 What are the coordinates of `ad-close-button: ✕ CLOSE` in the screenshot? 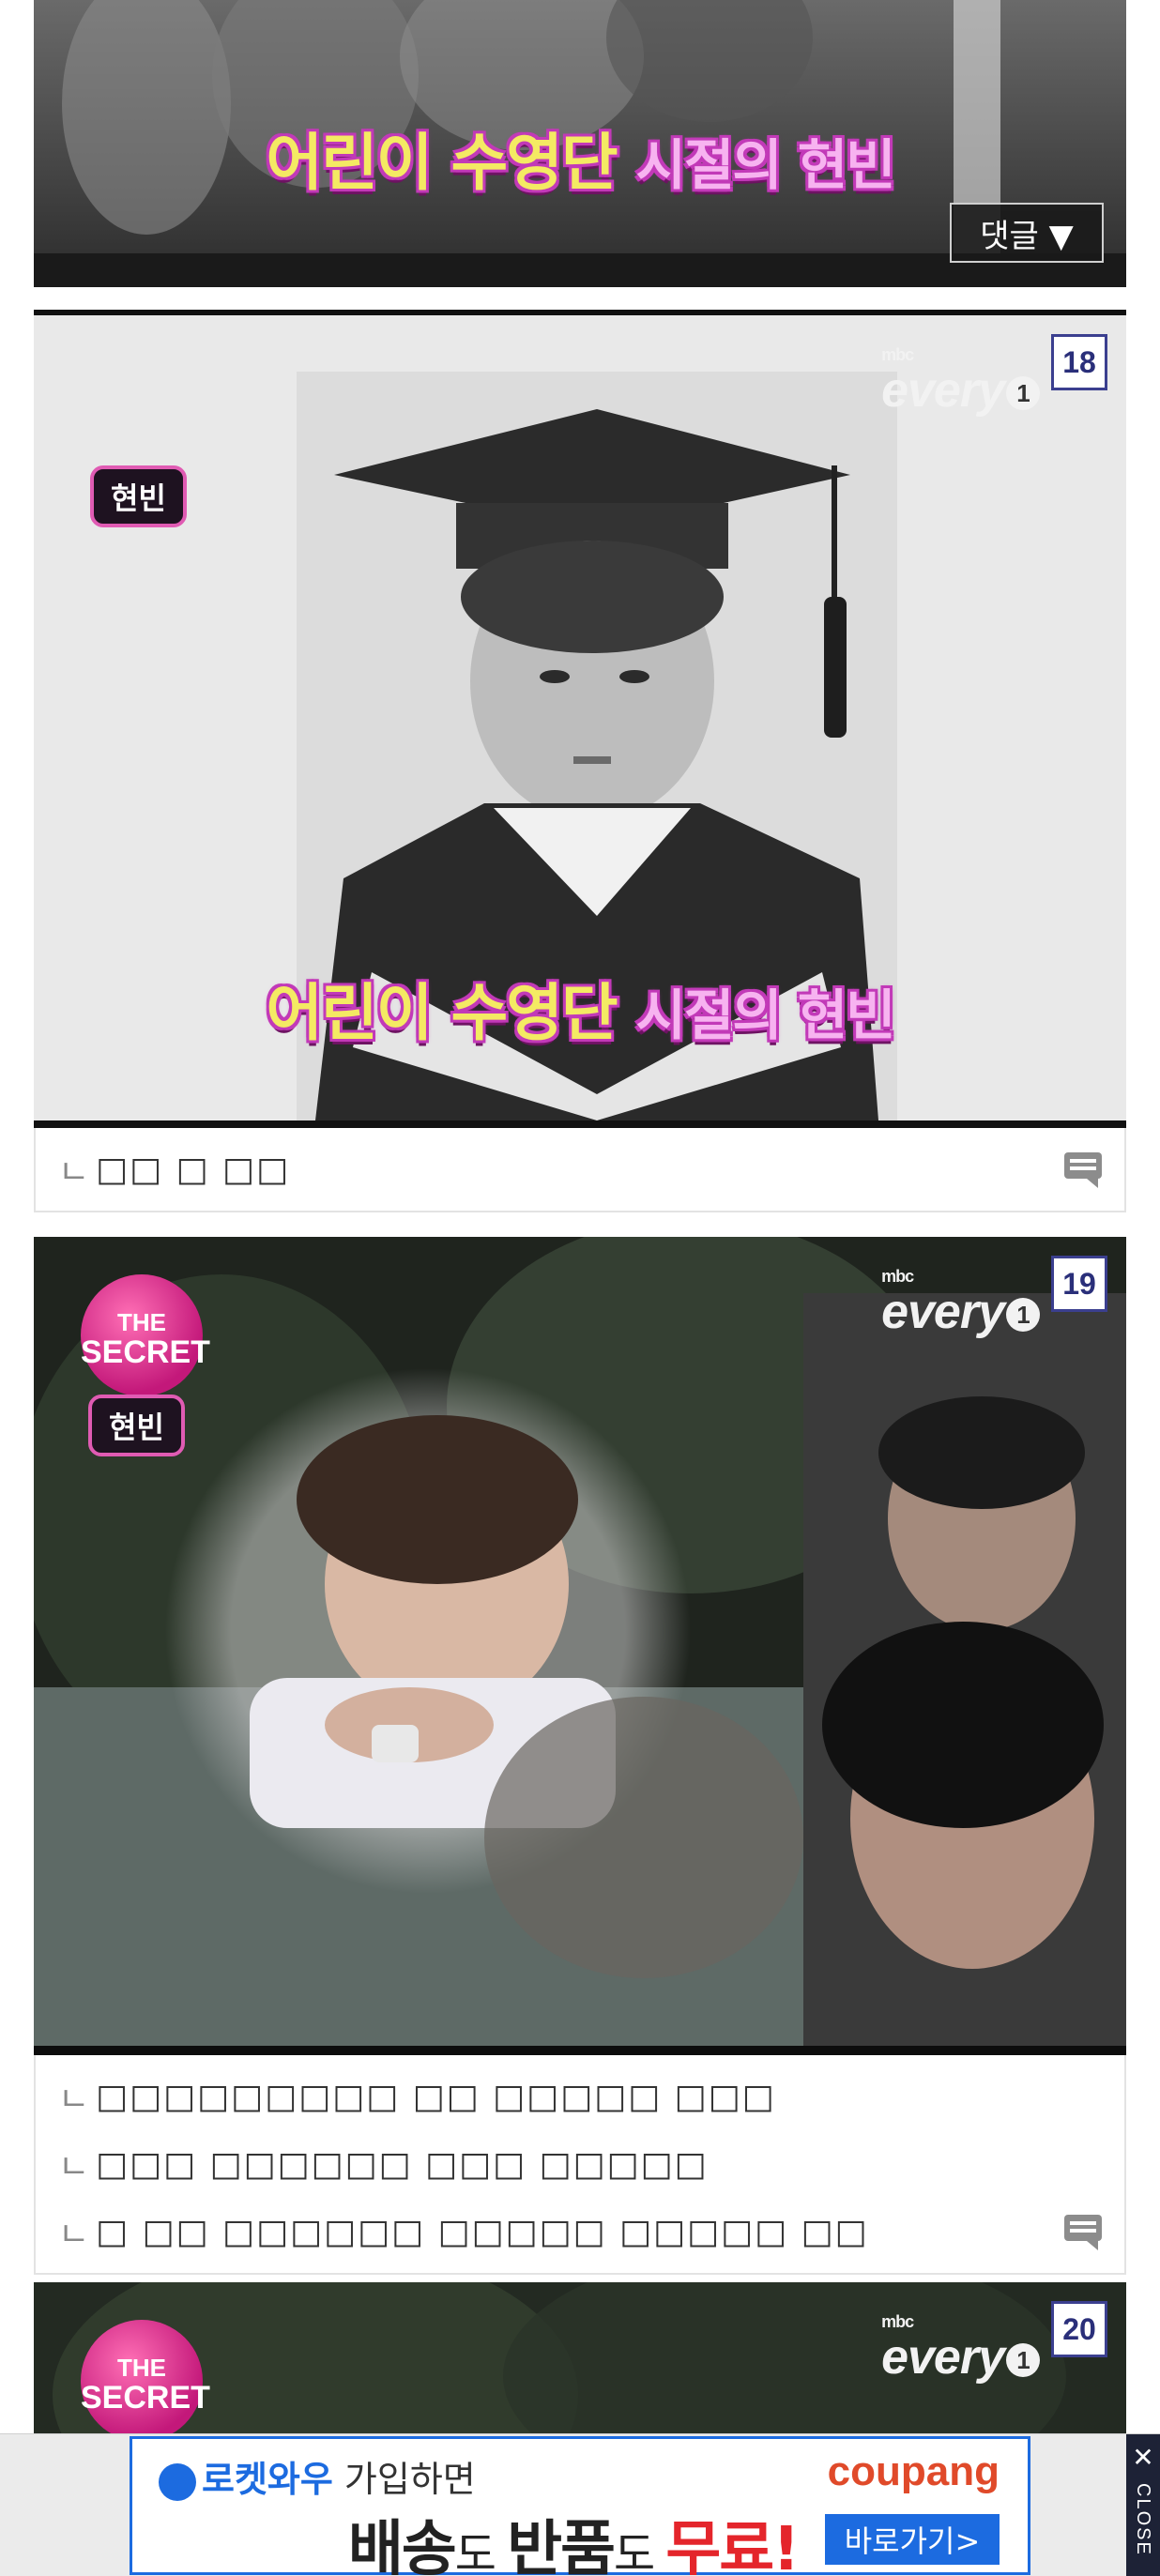 It's located at (1143, 2505).